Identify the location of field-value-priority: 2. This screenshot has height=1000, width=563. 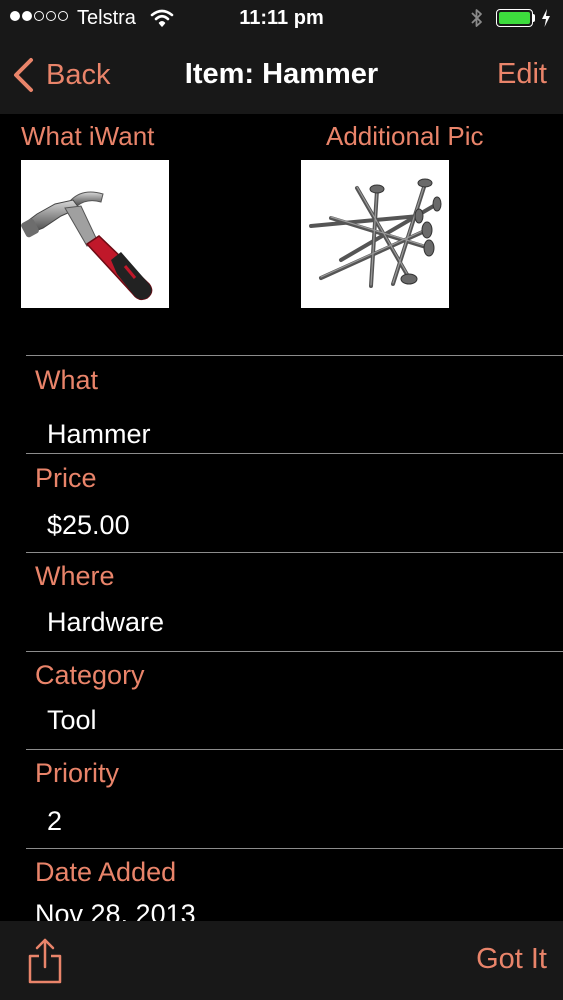
(55, 821).